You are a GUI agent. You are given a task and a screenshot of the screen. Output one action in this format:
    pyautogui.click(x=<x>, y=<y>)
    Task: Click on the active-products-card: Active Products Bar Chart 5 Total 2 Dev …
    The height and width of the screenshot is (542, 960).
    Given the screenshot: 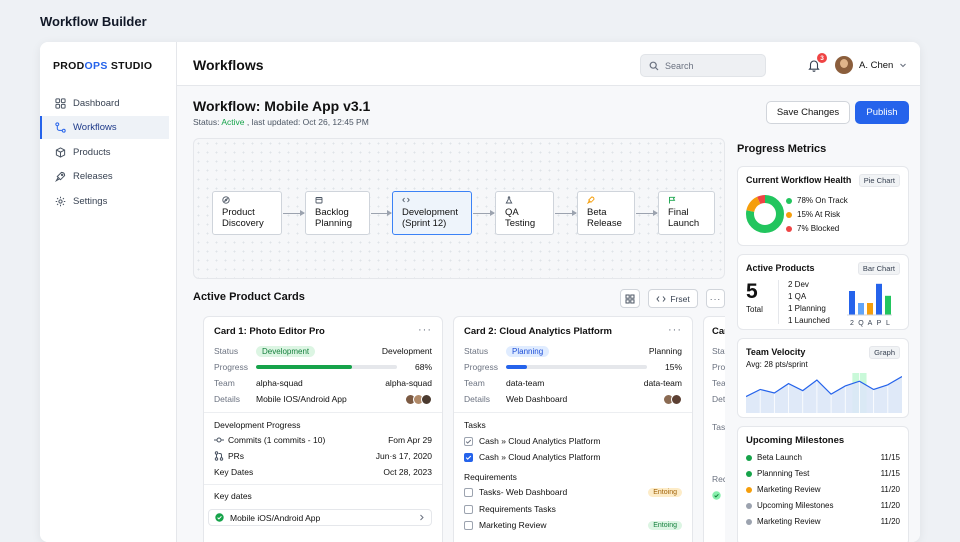 What is the action you would take?
    pyautogui.click(x=823, y=292)
    